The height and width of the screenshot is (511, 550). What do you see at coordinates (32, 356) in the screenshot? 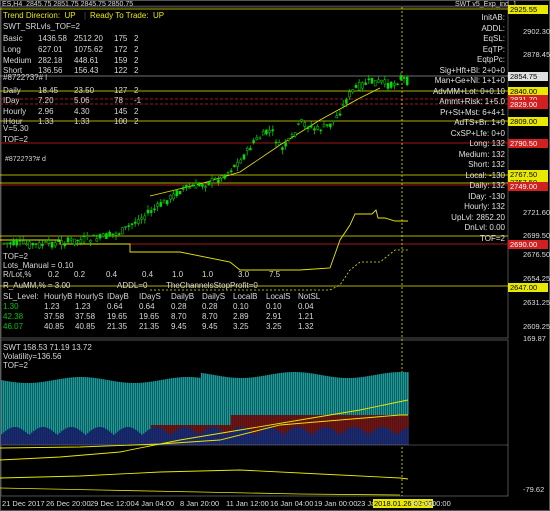
I see `volatility-label: Volatility=136.56` at bounding box center [32, 356].